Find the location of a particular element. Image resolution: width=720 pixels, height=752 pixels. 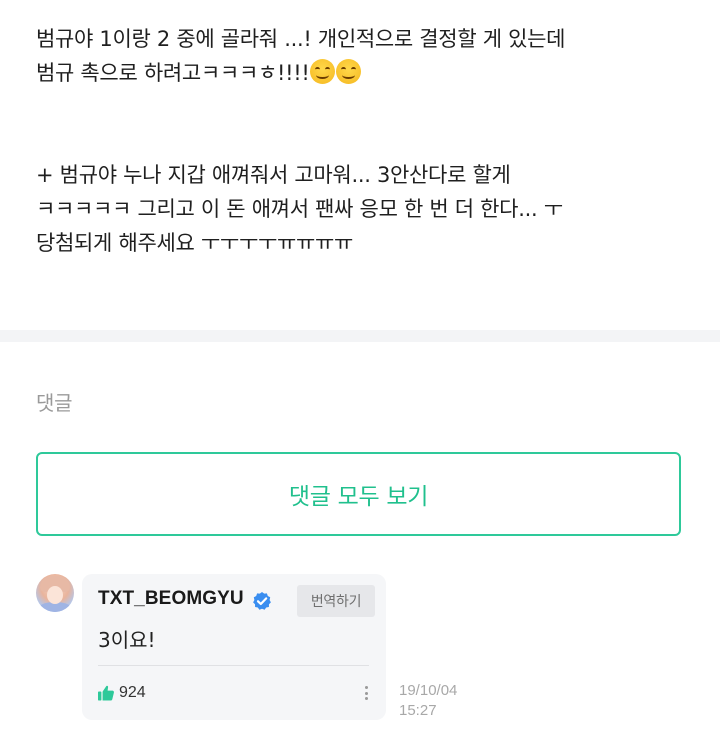

thumbs-up-icon is located at coordinates (106, 693).